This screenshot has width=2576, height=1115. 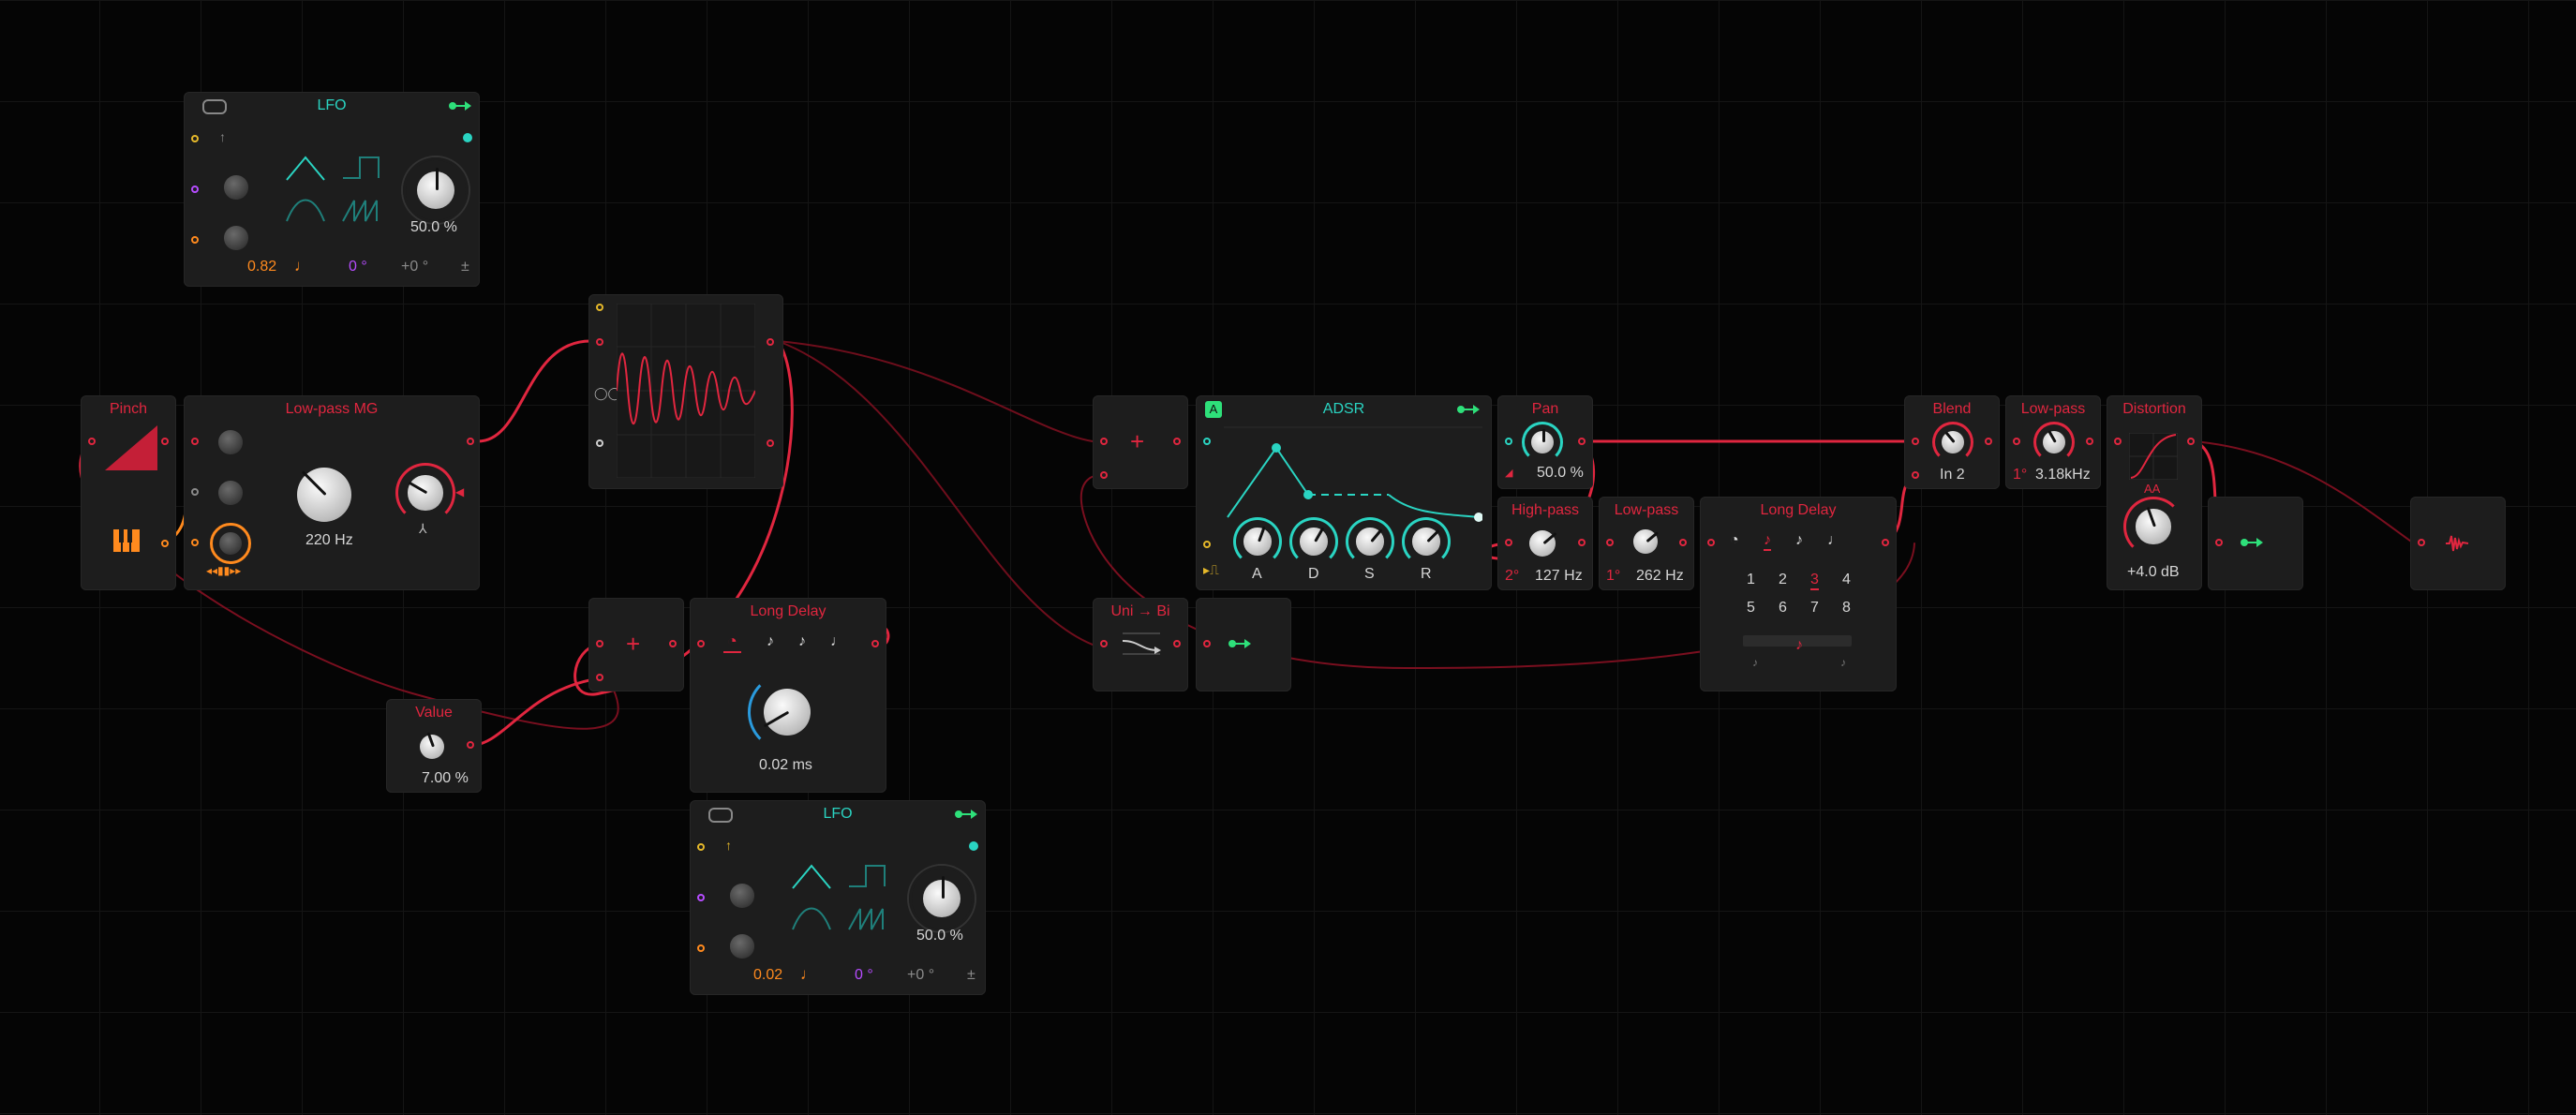 What do you see at coordinates (2191, 441) in the screenshot?
I see `distortion-output` at bounding box center [2191, 441].